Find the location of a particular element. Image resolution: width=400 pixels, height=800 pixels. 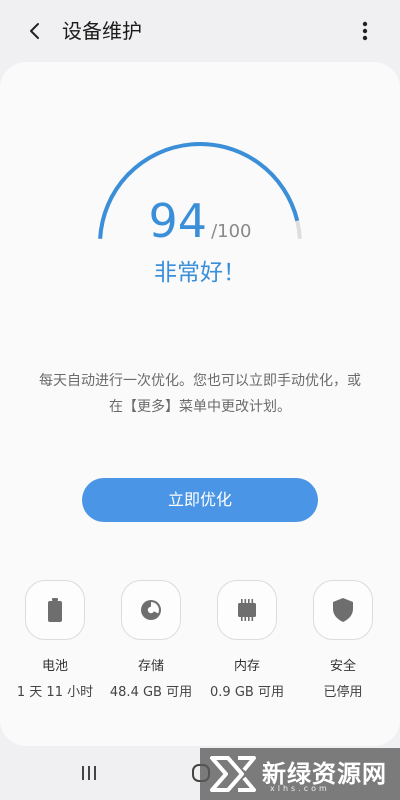

item-value: 0.9 GB 可用 is located at coordinates (247, 692).